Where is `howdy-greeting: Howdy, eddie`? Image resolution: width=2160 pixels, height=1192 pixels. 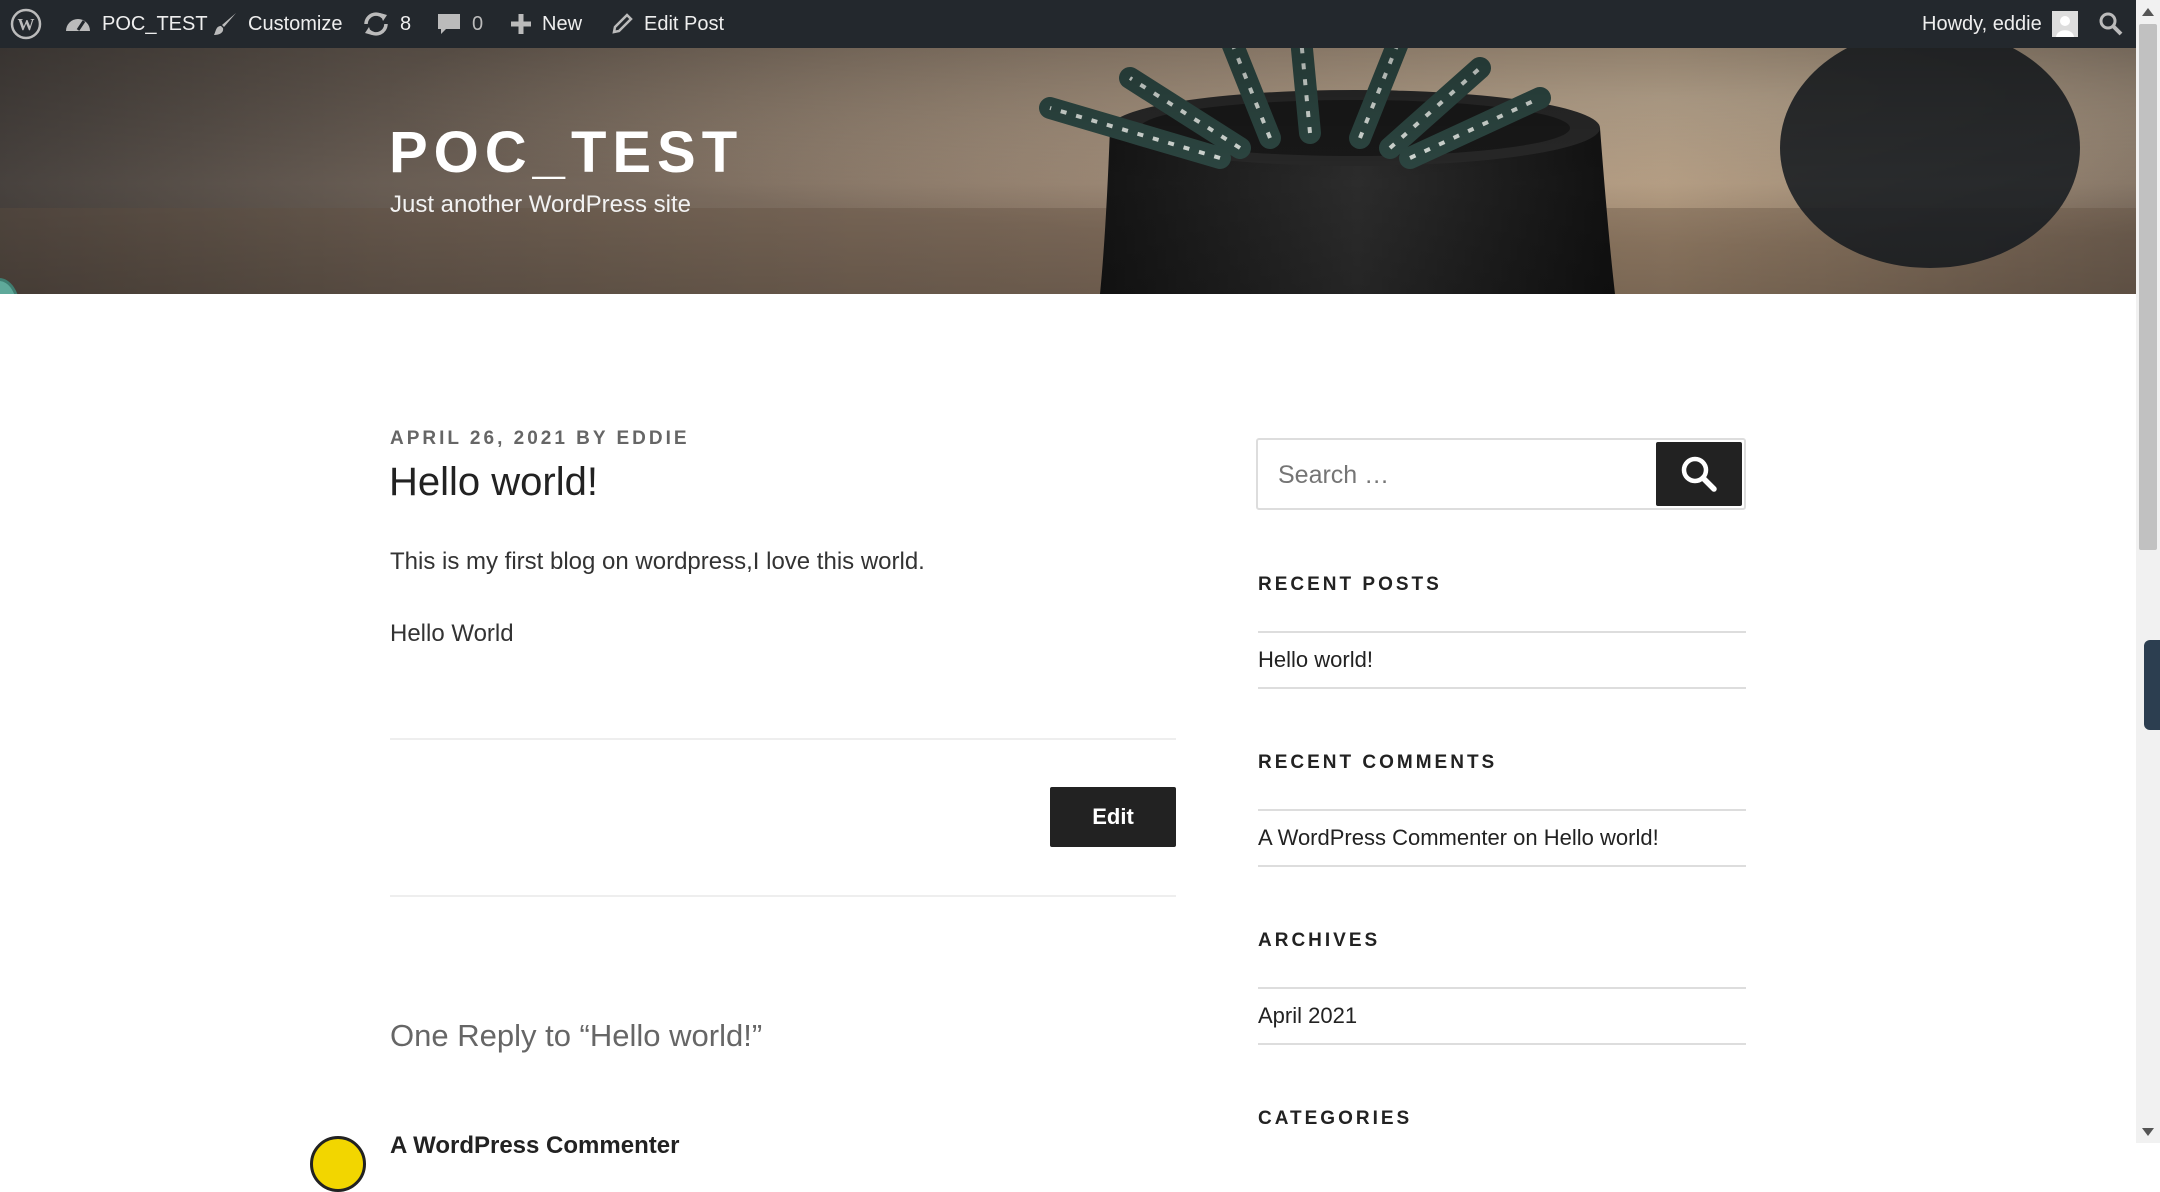 howdy-greeting: Howdy, eddie is located at coordinates (1982, 23).